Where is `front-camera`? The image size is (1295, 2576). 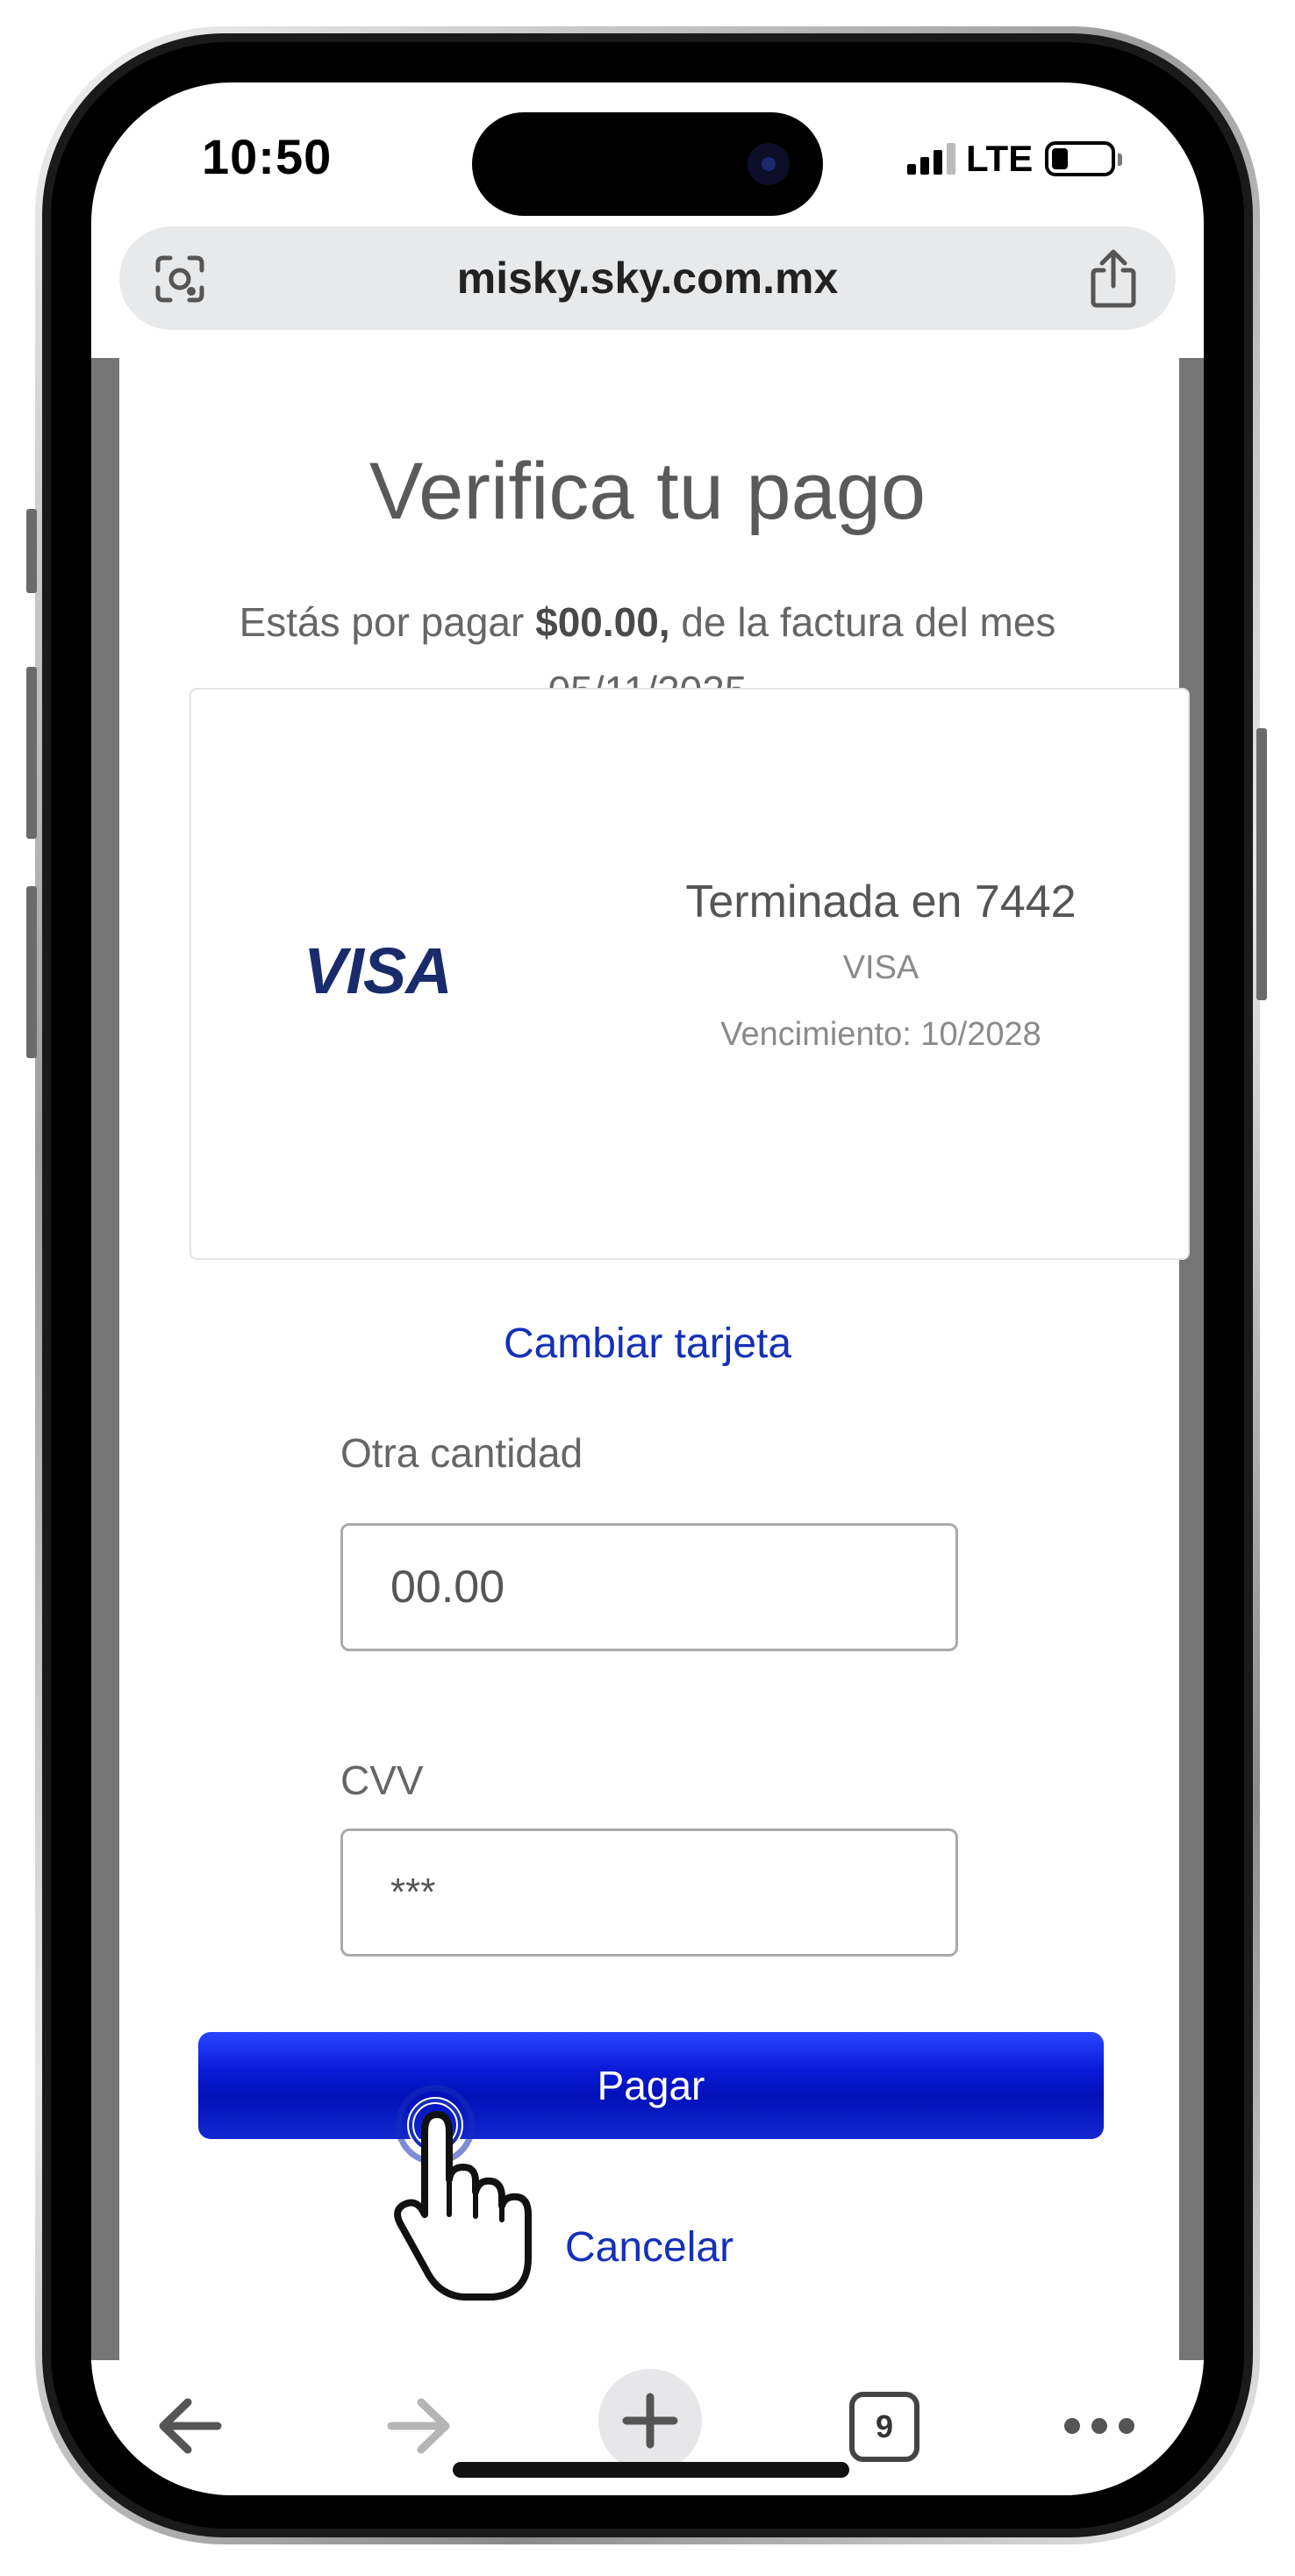
front-camera is located at coordinates (769, 164).